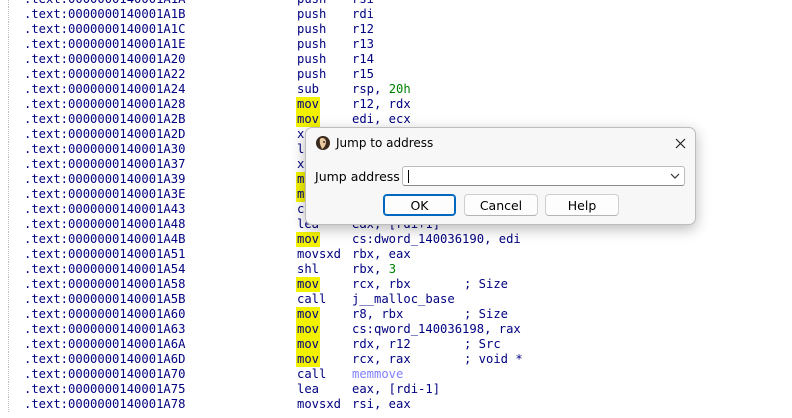 The image size is (792, 418). What do you see at coordinates (308, 89) in the screenshot?
I see `line-mnemonic: sub` at bounding box center [308, 89].